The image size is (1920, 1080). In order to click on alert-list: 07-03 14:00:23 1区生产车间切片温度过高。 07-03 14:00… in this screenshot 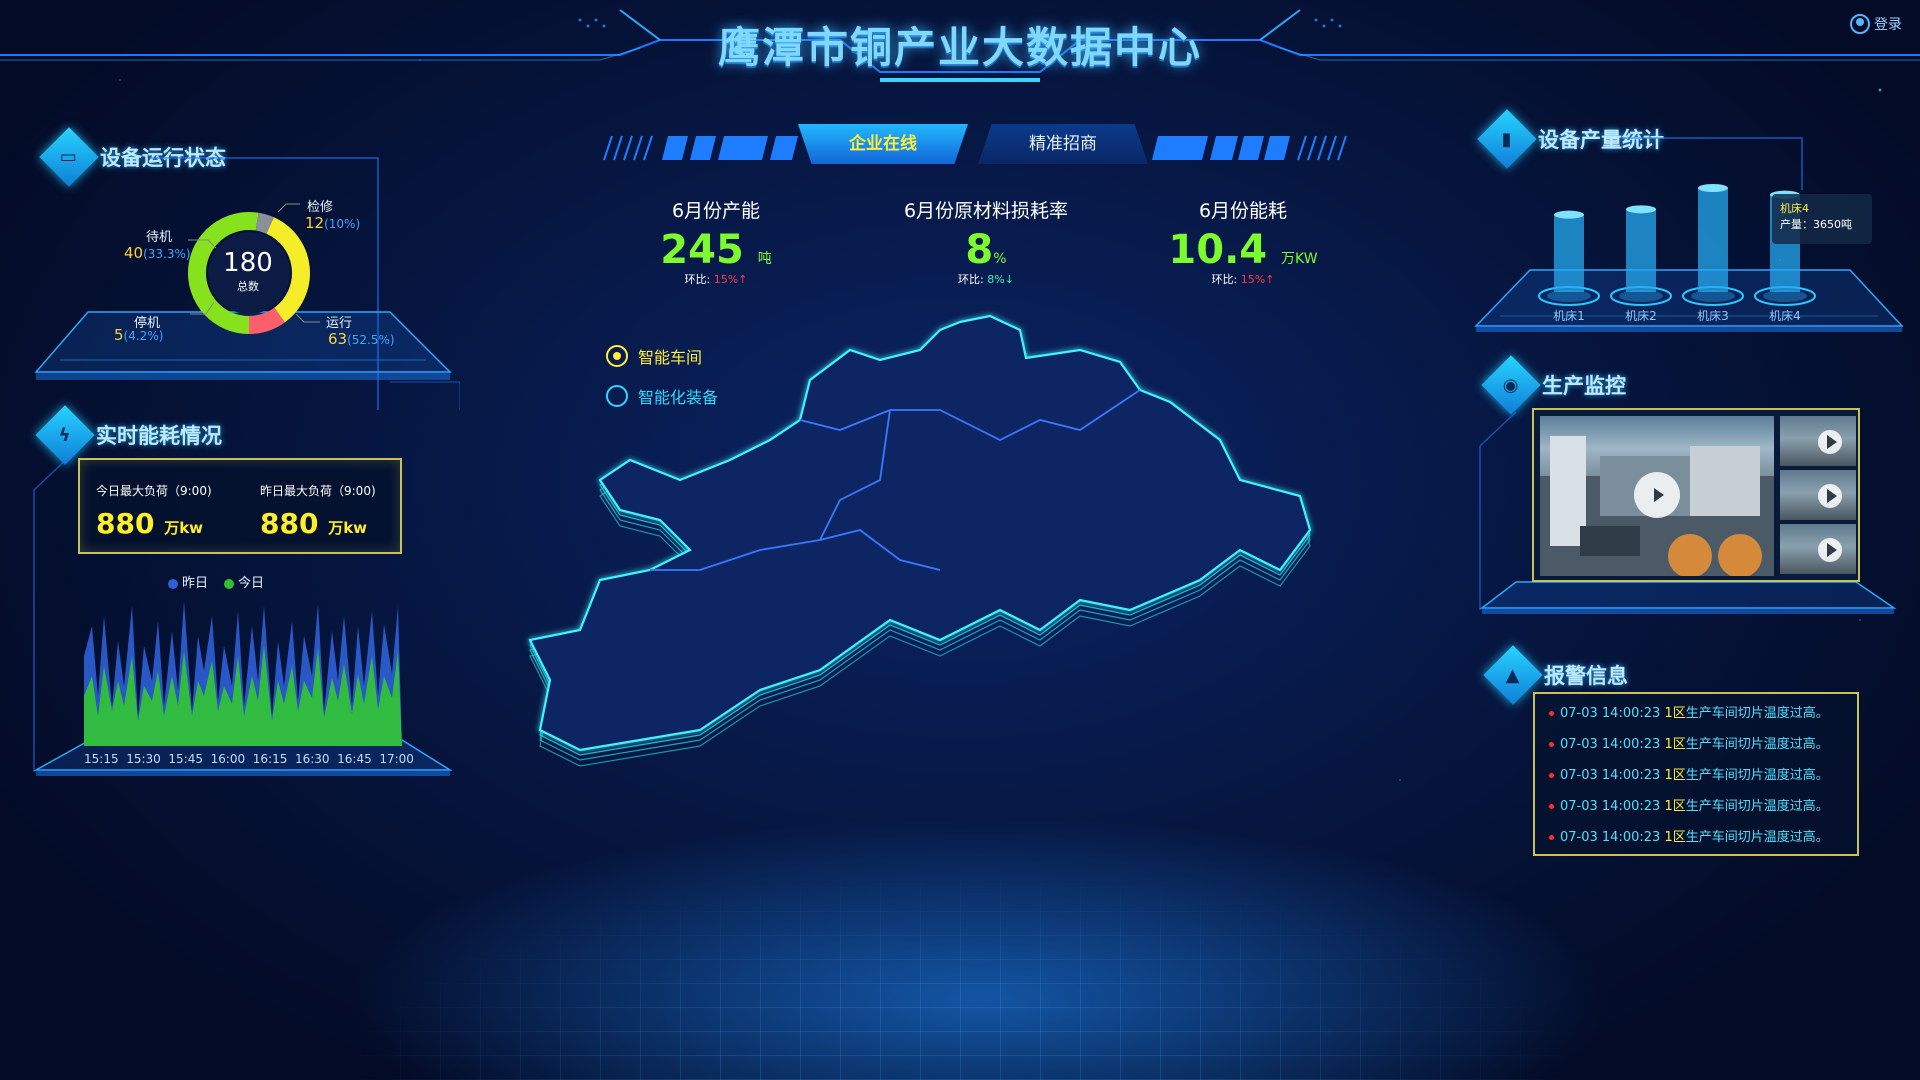, I will do `click(1696, 774)`.